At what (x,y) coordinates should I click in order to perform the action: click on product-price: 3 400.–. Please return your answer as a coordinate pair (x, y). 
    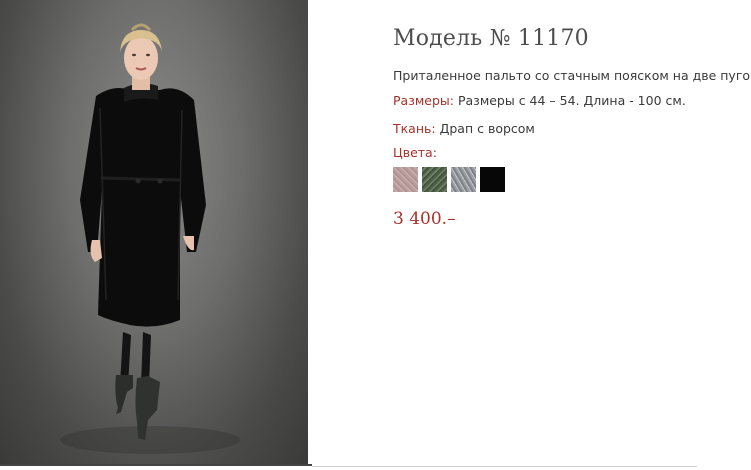
    Looking at the image, I should click on (424, 219).